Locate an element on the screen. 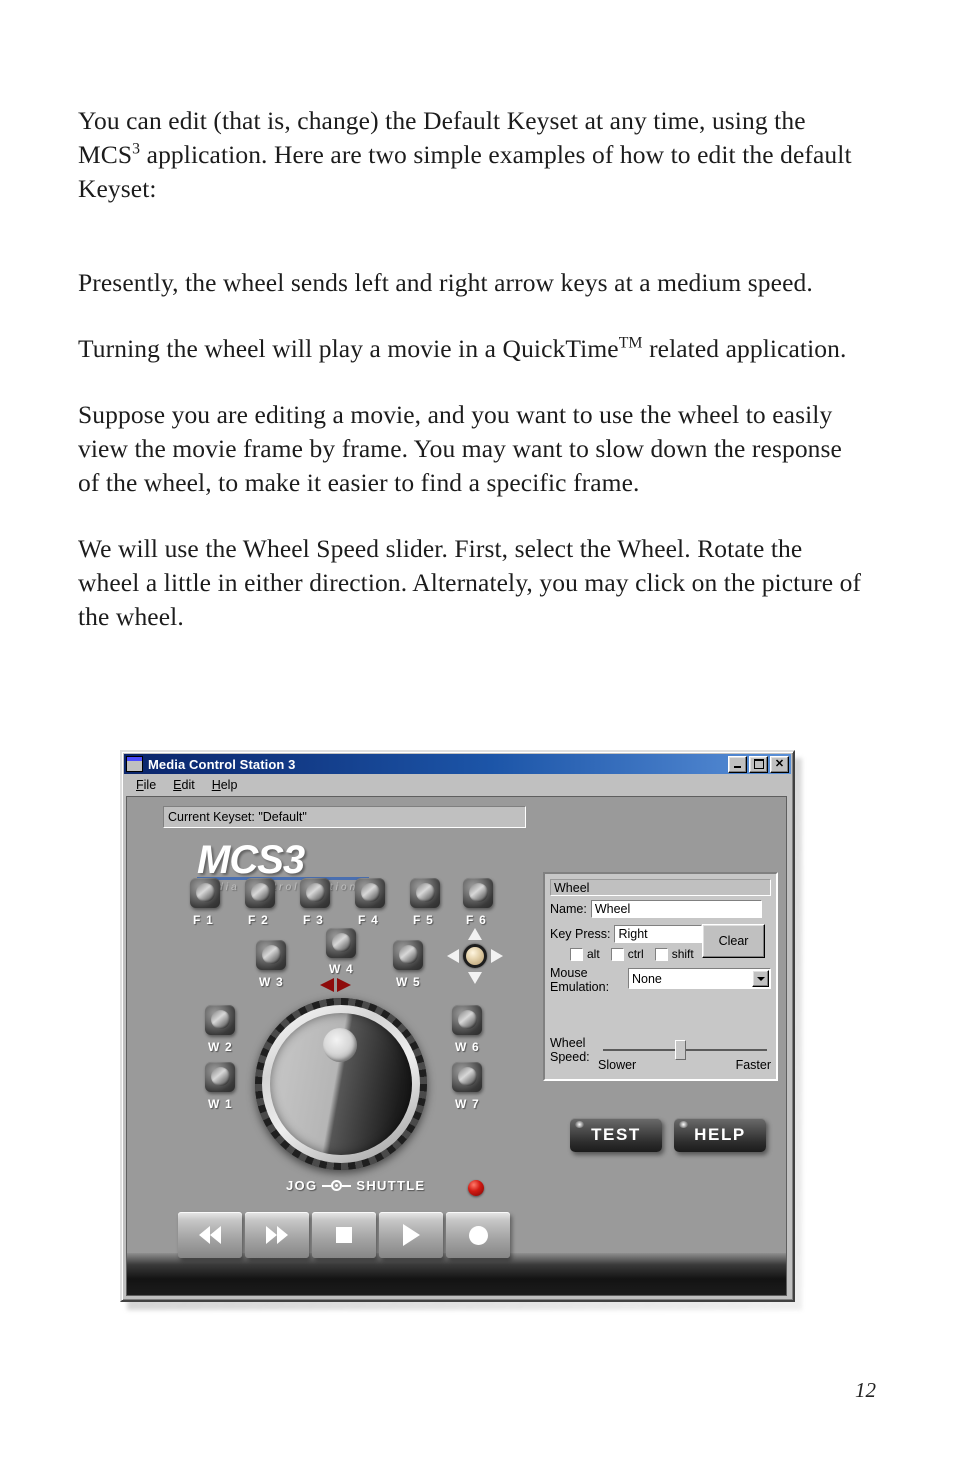 The width and height of the screenshot is (954, 1475). direction-pad is located at coordinates (475, 956).